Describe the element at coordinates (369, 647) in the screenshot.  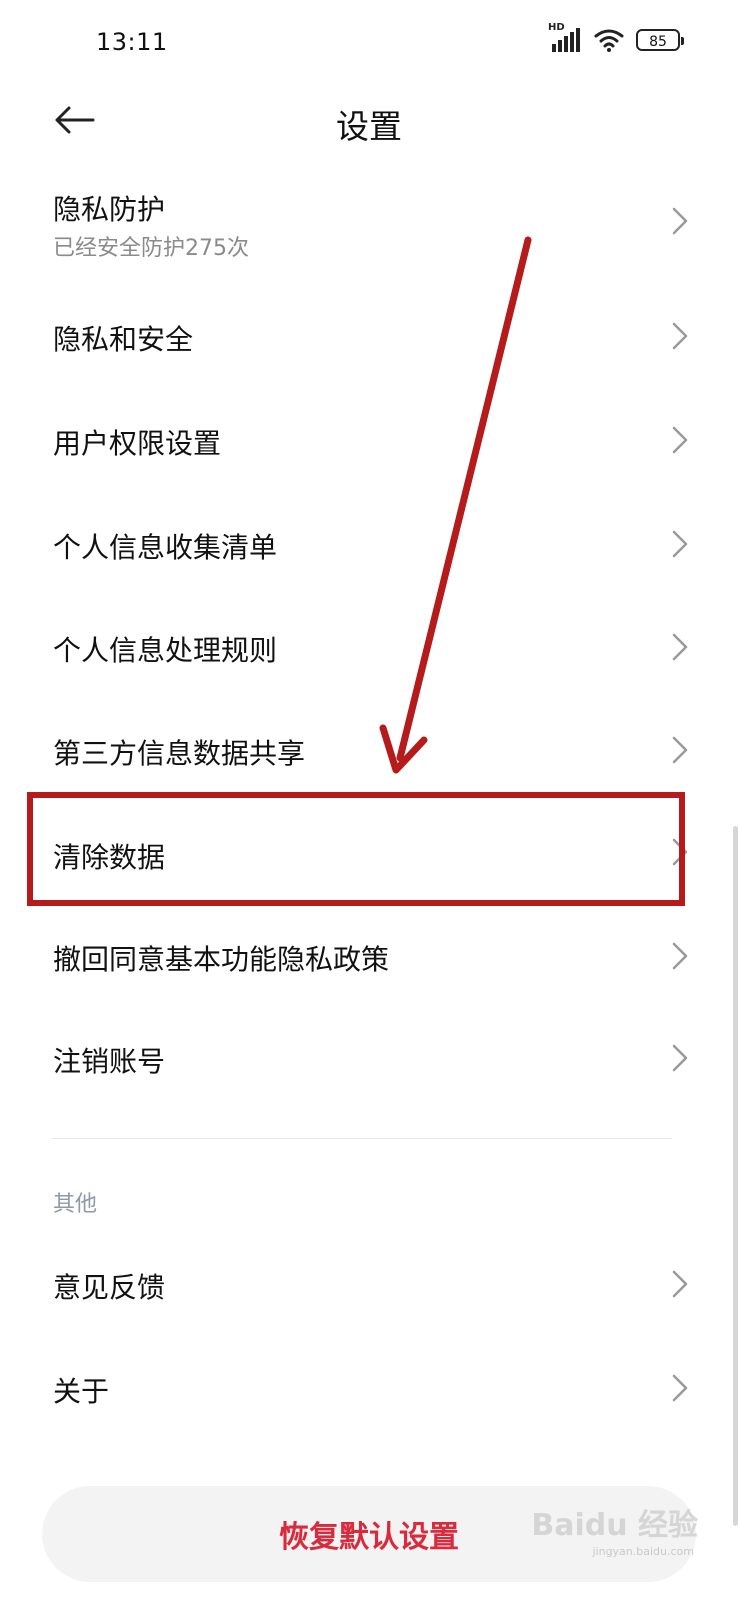
I see `menu-item-info-processing: 个人信息处理规则` at that location.